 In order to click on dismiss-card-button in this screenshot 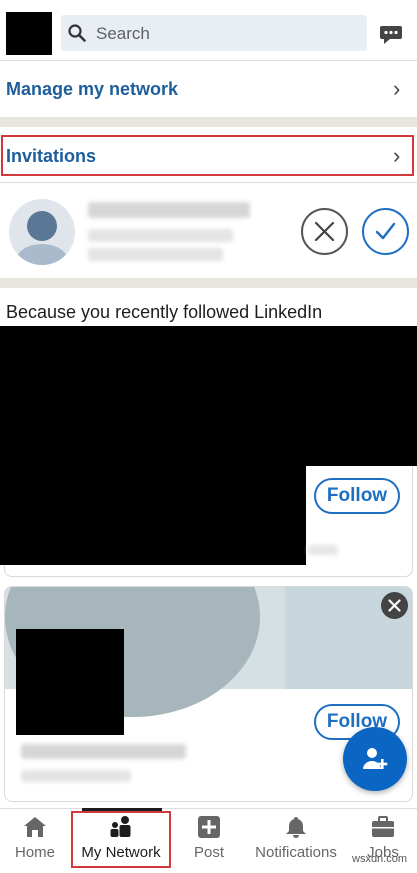, I will do `click(394, 605)`.